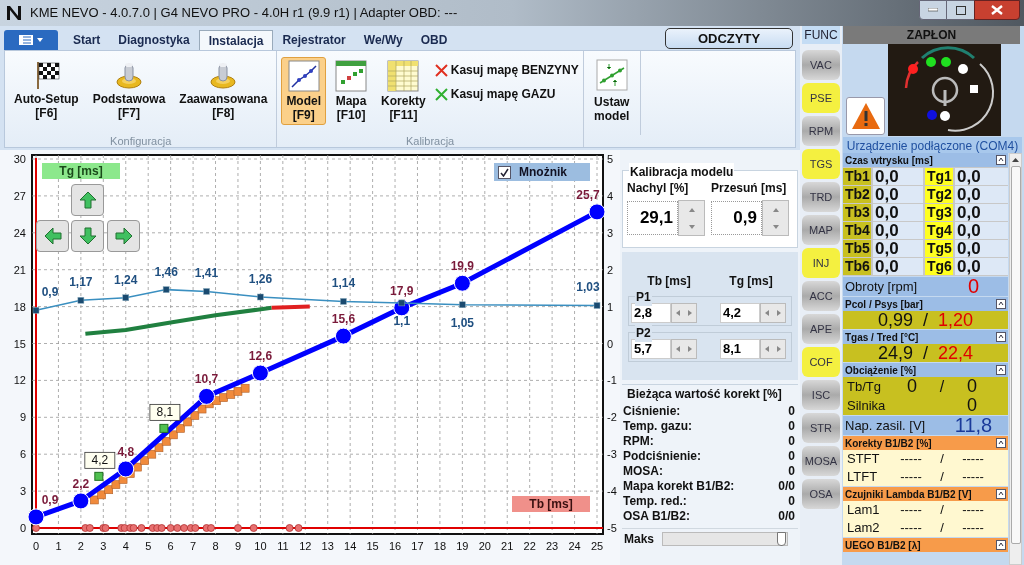 The image size is (1024, 565). What do you see at coordinates (260, 373) in the screenshot?
I see `model-point` at bounding box center [260, 373].